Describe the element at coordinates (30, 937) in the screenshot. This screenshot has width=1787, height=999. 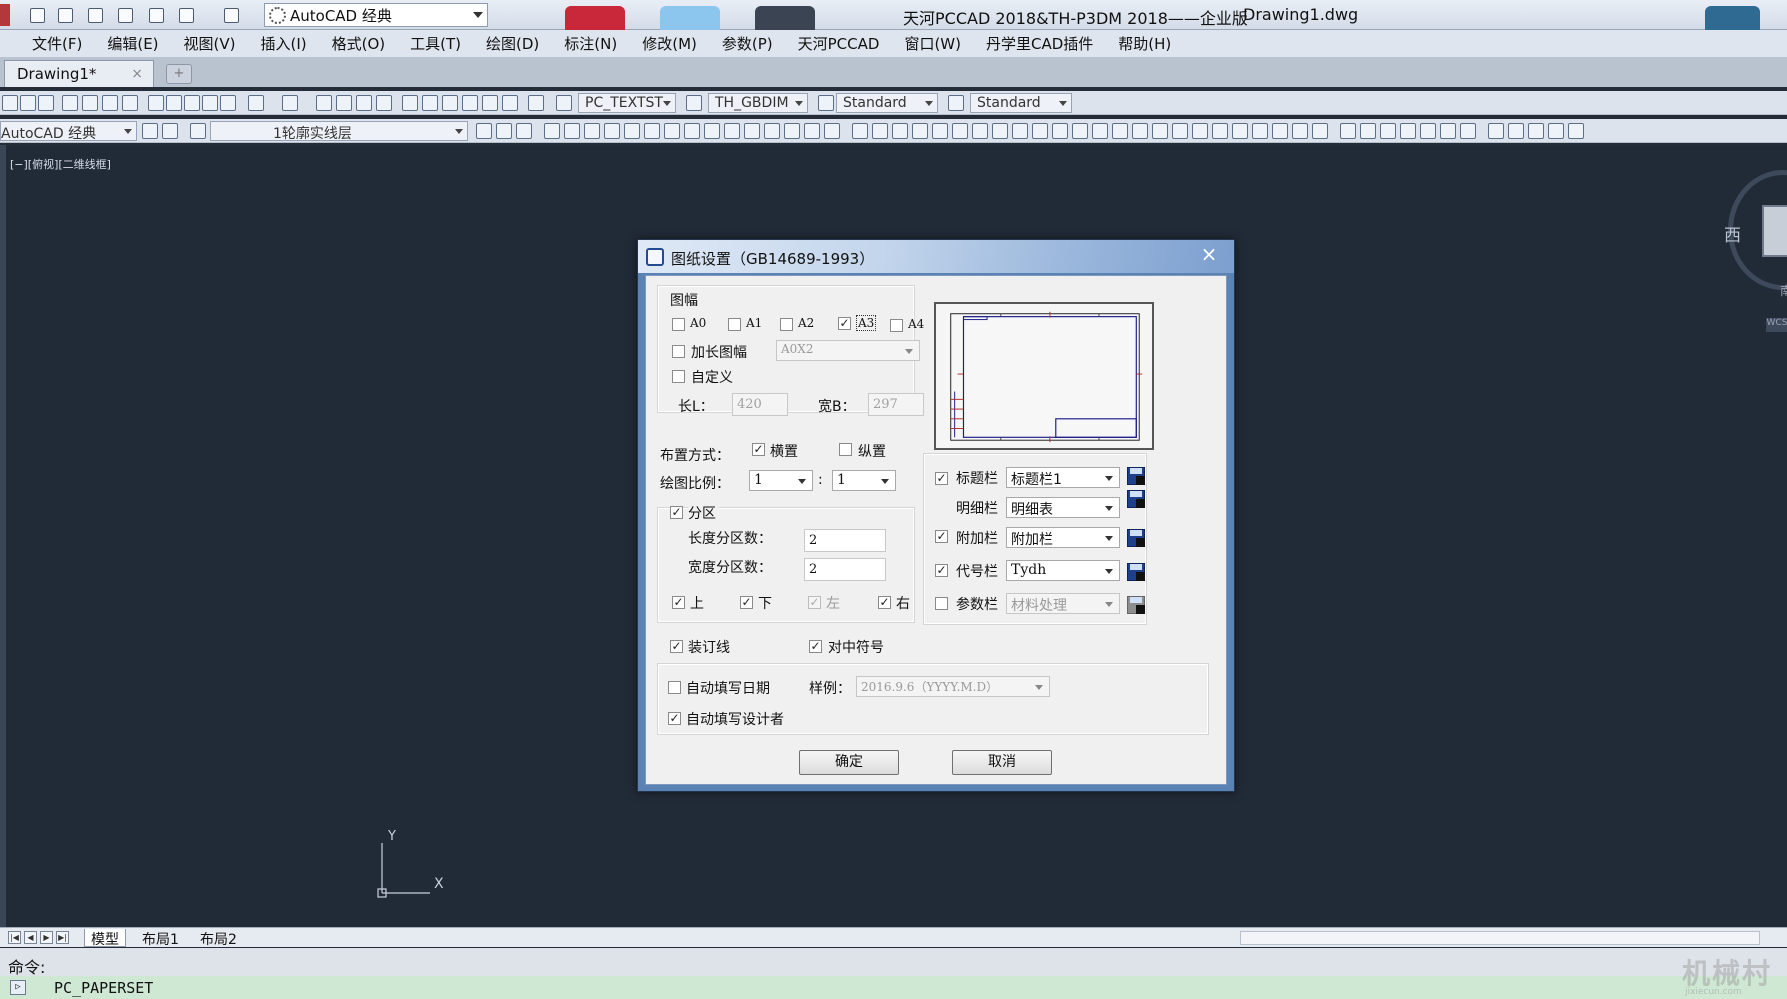
I see `previous-layout-icon: ◀` at that location.